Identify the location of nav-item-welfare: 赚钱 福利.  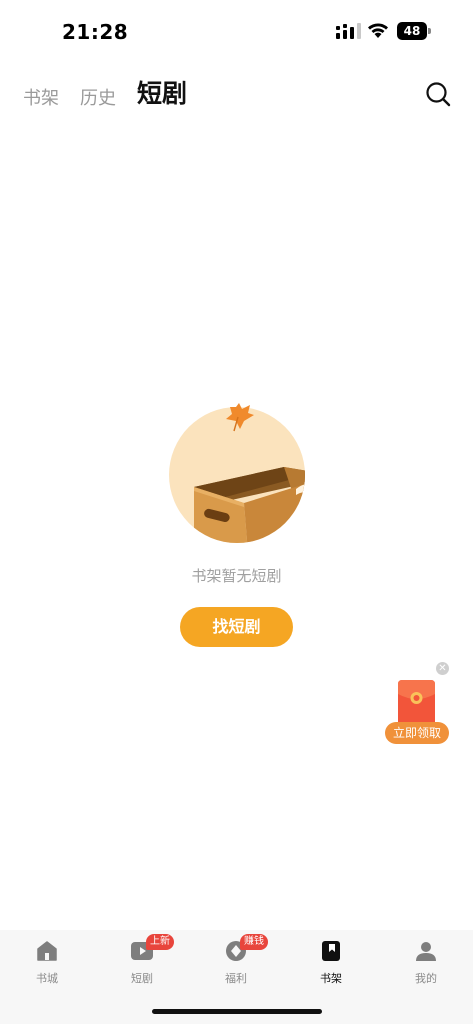
(237, 964).